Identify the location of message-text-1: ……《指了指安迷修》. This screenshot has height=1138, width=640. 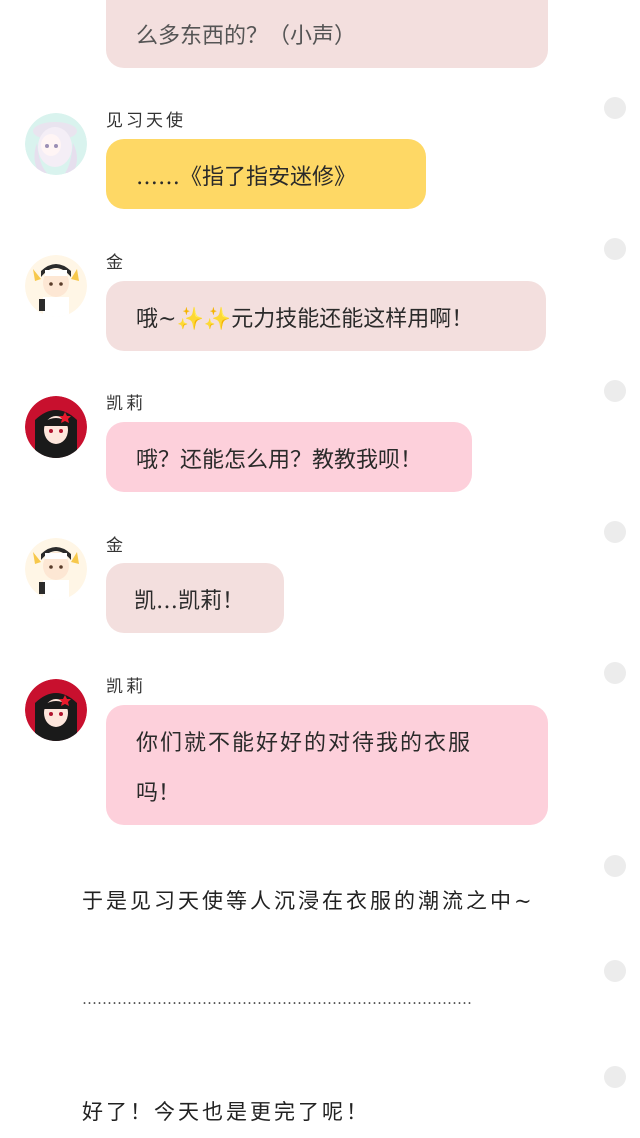
(246, 177).